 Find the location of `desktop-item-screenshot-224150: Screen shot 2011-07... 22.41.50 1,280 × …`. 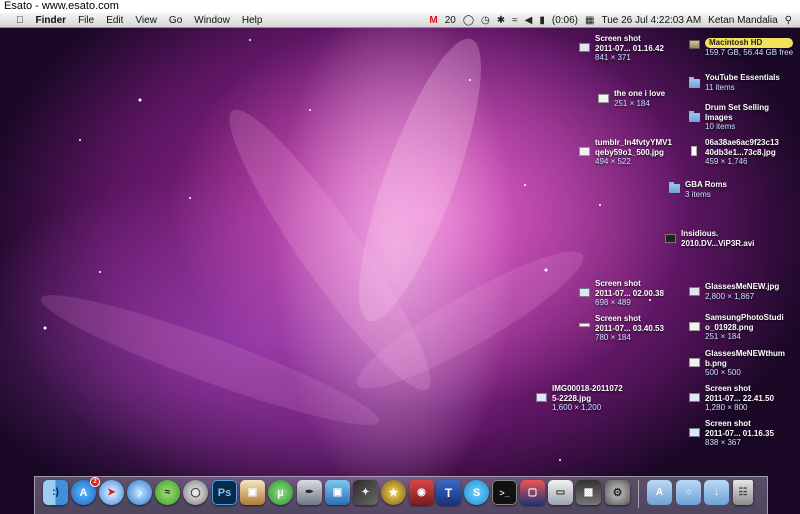

desktop-item-screenshot-224150: Screen shot 2011-07... 22.41.50 1,280 × … is located at coordinates (731, 398).